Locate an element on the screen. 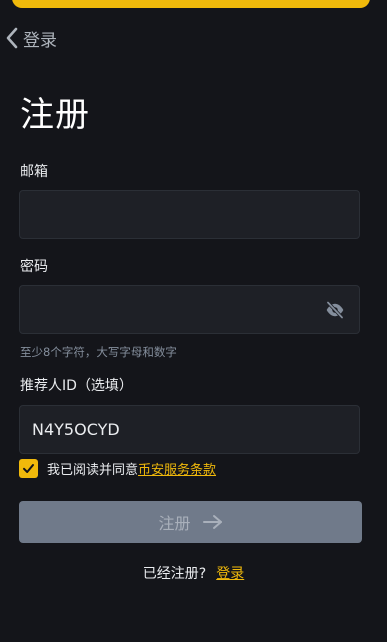 The width and height of the screenshot is (387, 642). email-label: 邮箱 is located at coordinates (34, 172).